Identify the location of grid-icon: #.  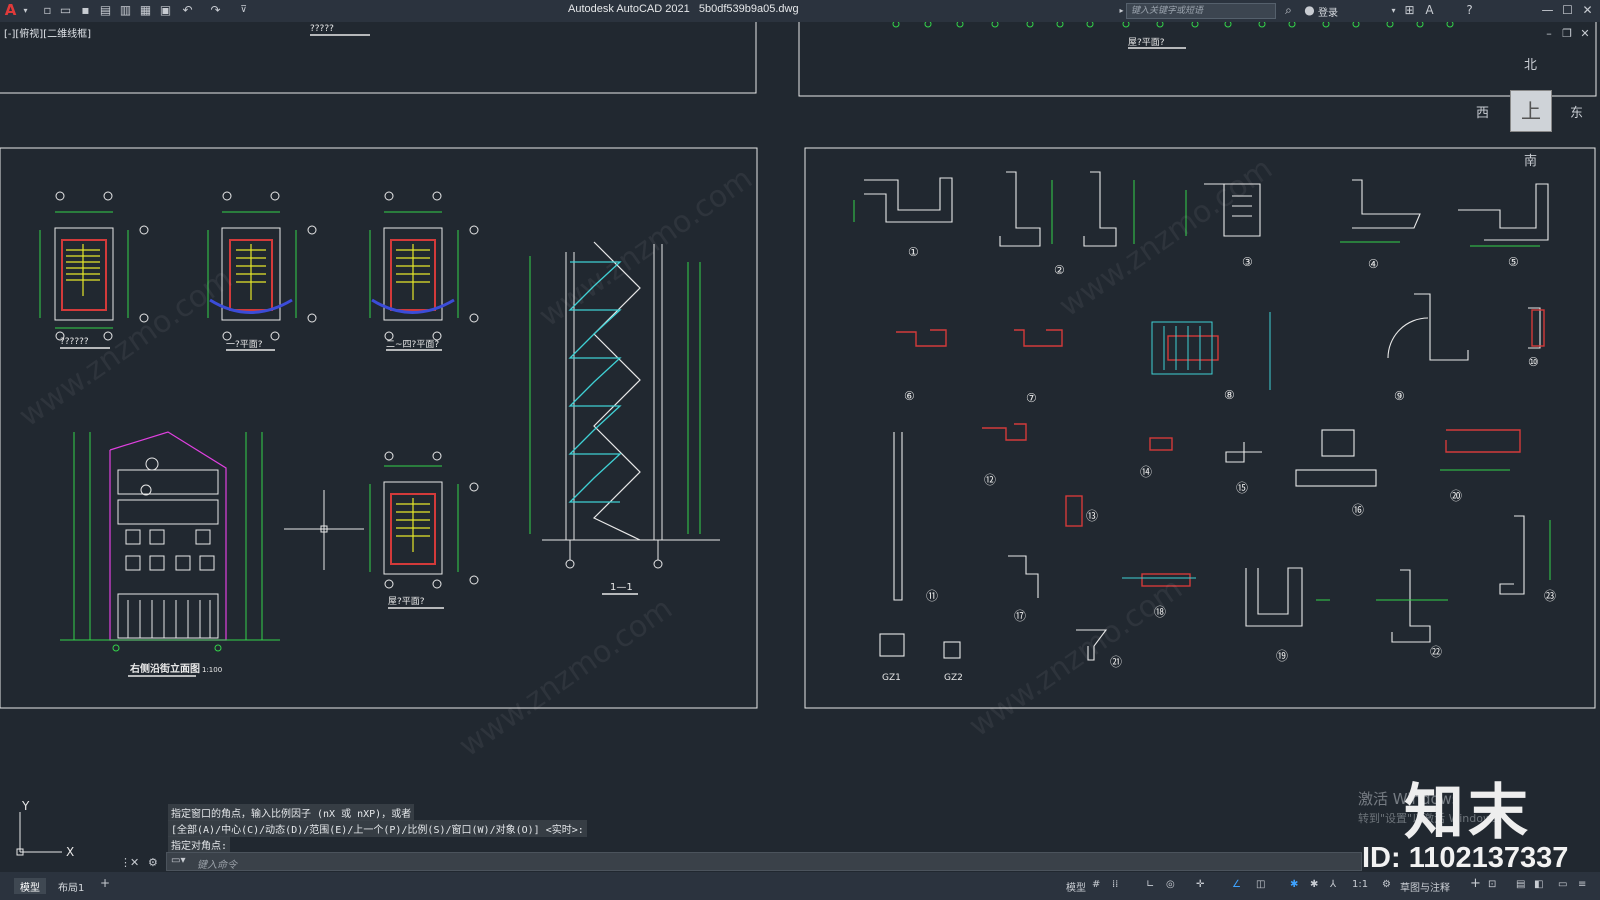
(1096, 884).